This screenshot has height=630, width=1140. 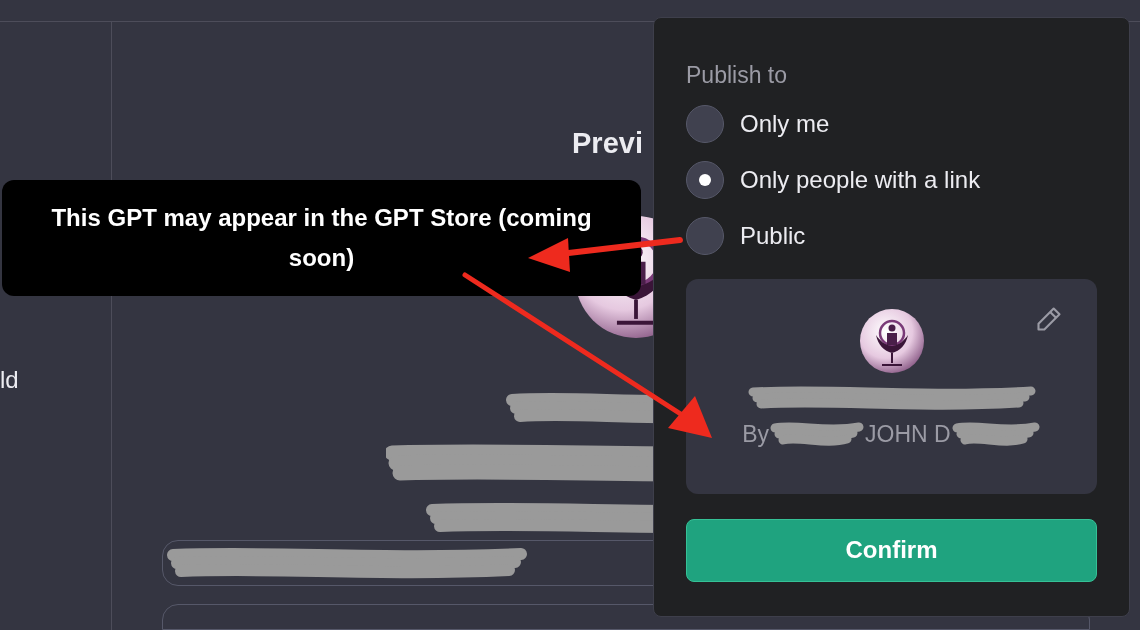 I want to click on preview-heading: Previ, so click(x=607, y=143).